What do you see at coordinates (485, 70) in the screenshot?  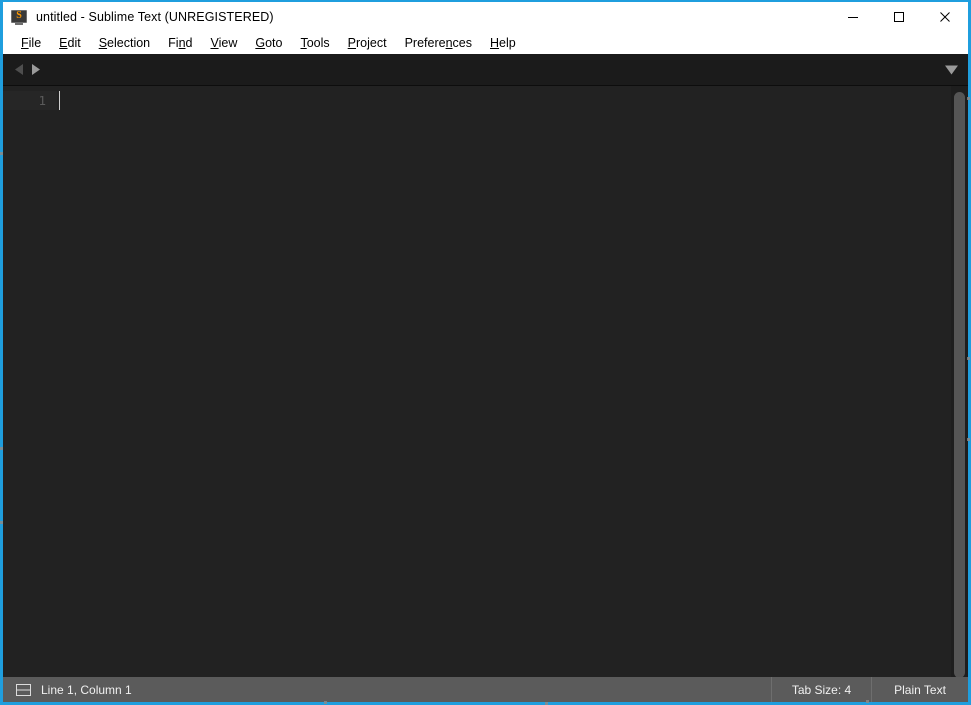 I see `tab-bar` at bounding box center [485, 70].